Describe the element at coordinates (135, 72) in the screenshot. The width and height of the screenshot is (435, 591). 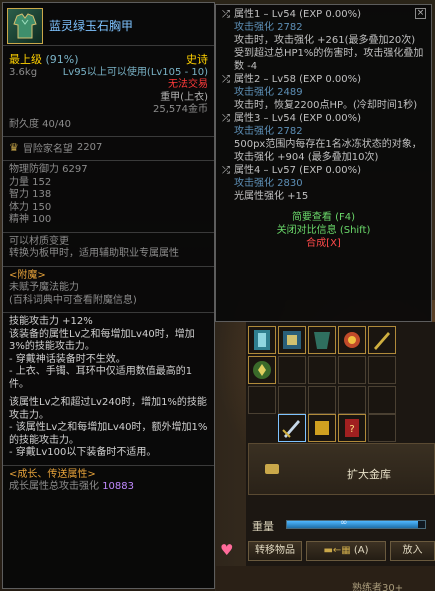
I see `level-requirement: Lv95以上可以使用(Lv105 - 10)` at that location.